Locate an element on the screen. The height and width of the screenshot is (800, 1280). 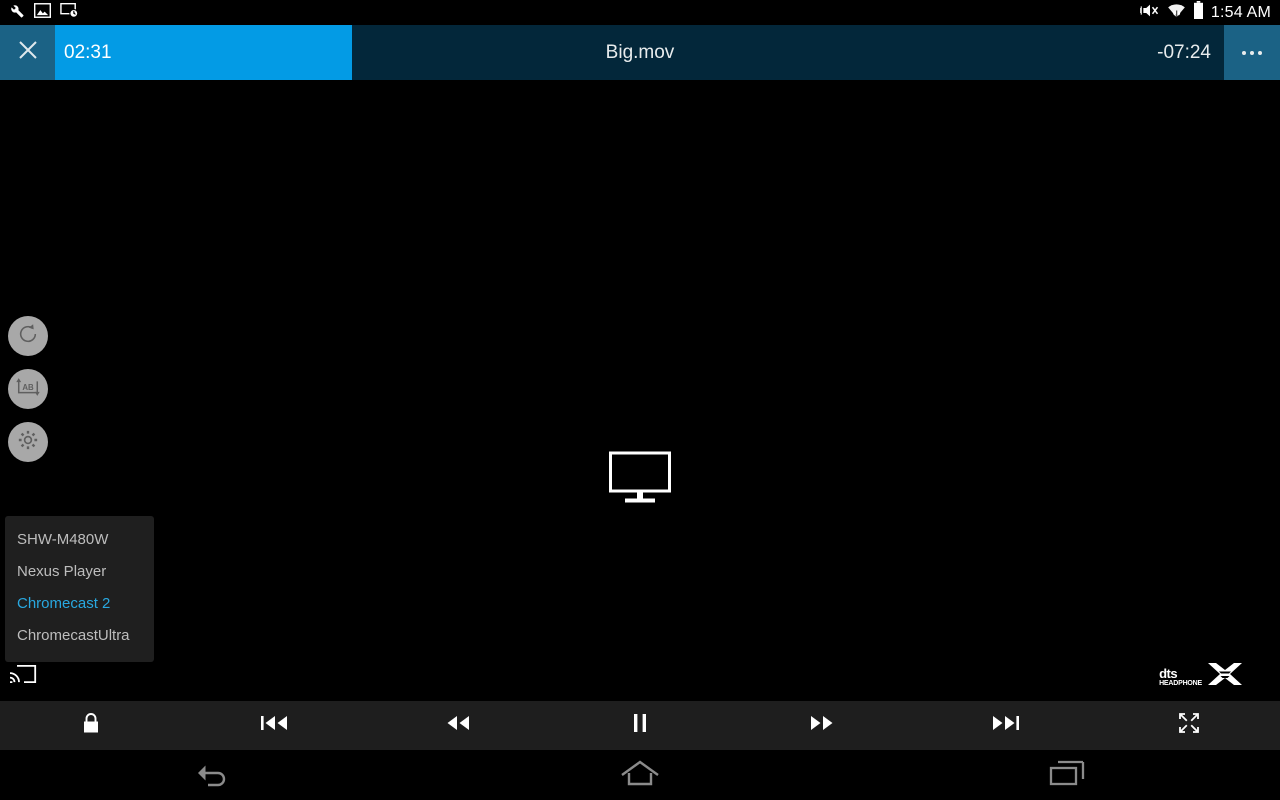
lock-button is located at coordinates (91, 725).